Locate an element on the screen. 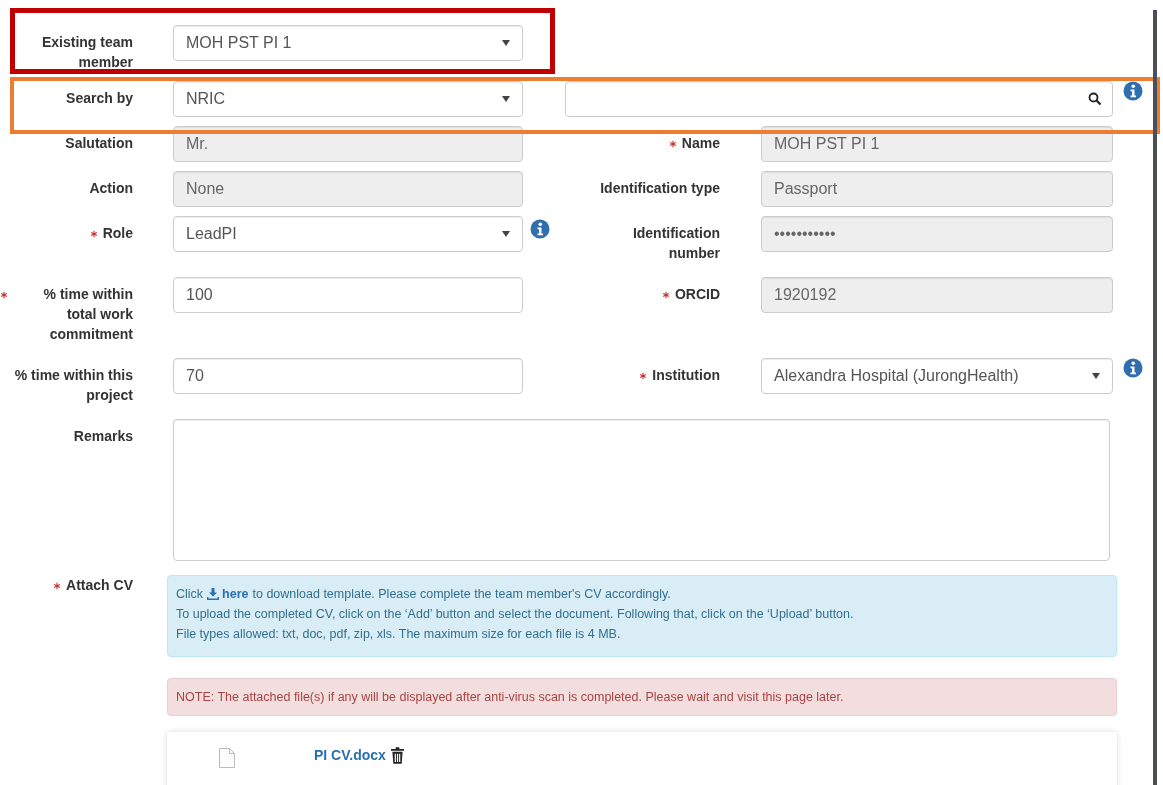  input-field: 70 is located at coordinates (348, 376).